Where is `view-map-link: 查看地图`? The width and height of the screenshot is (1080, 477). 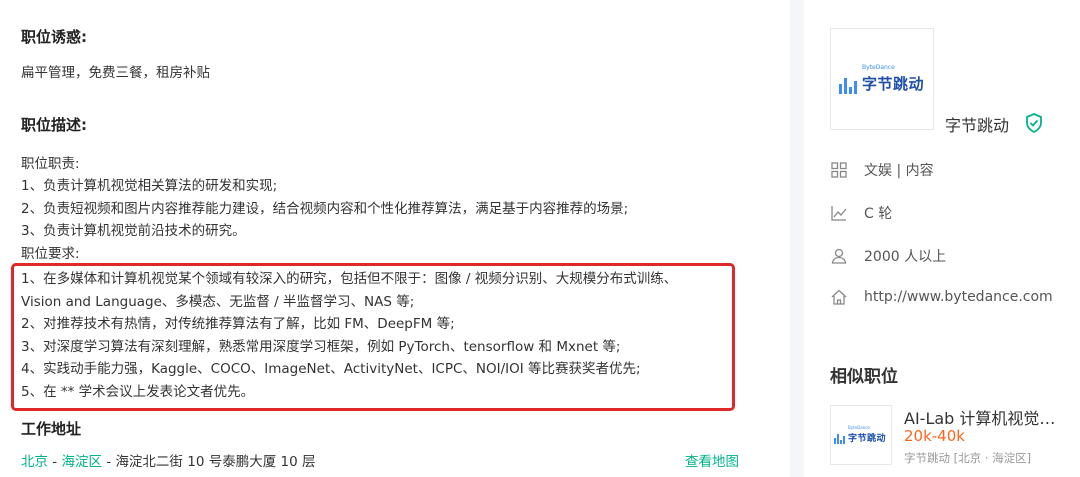 view-map-link: 查看地图 is located at coordinates (712, 460).